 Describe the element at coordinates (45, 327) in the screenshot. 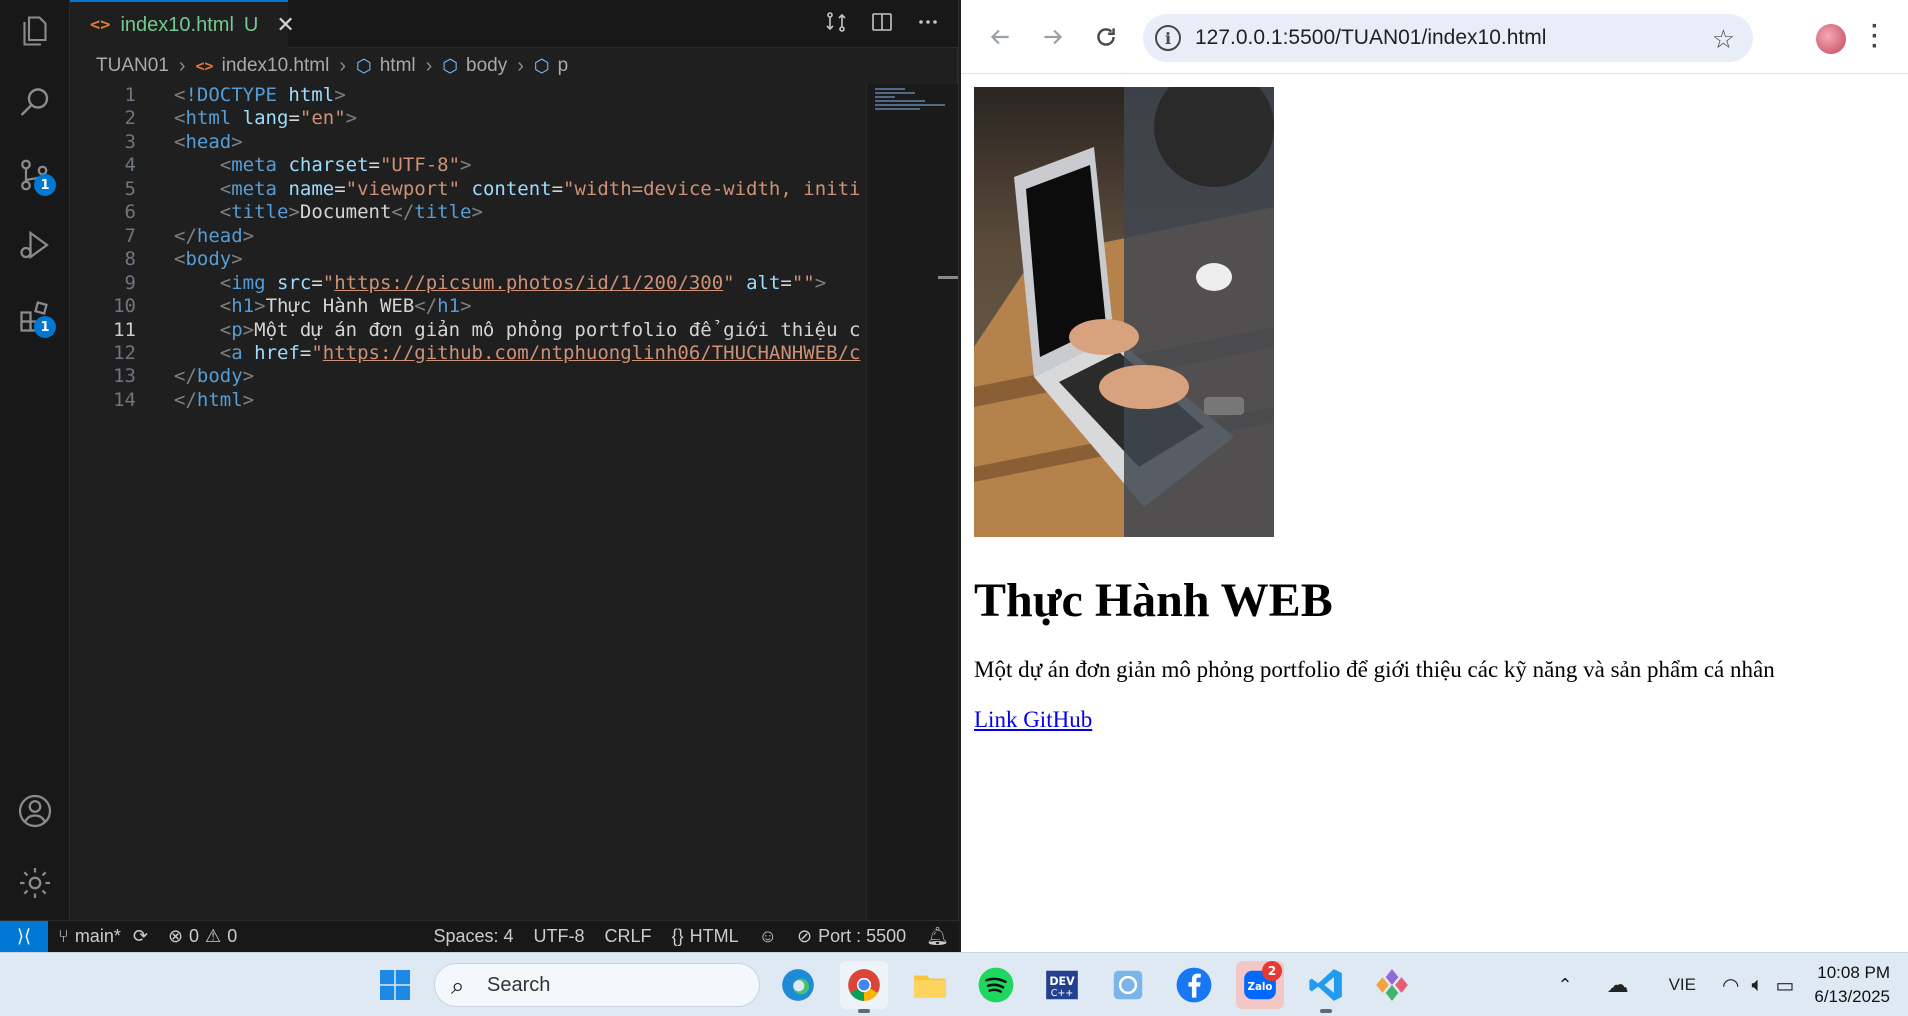

I see `extensions-badge: 1` at that location.